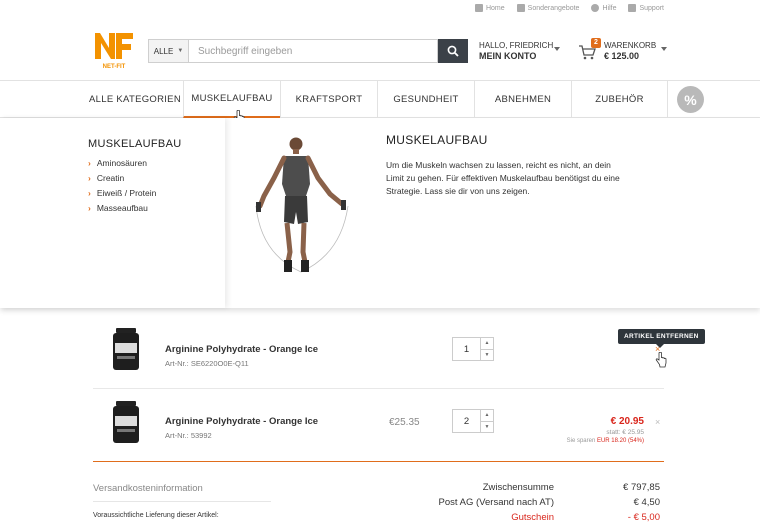  What do you see at coordinates (114, 50) in the screenshot?
I see `netfit-logo: NET-FIT` at bounding box center [114, 50].